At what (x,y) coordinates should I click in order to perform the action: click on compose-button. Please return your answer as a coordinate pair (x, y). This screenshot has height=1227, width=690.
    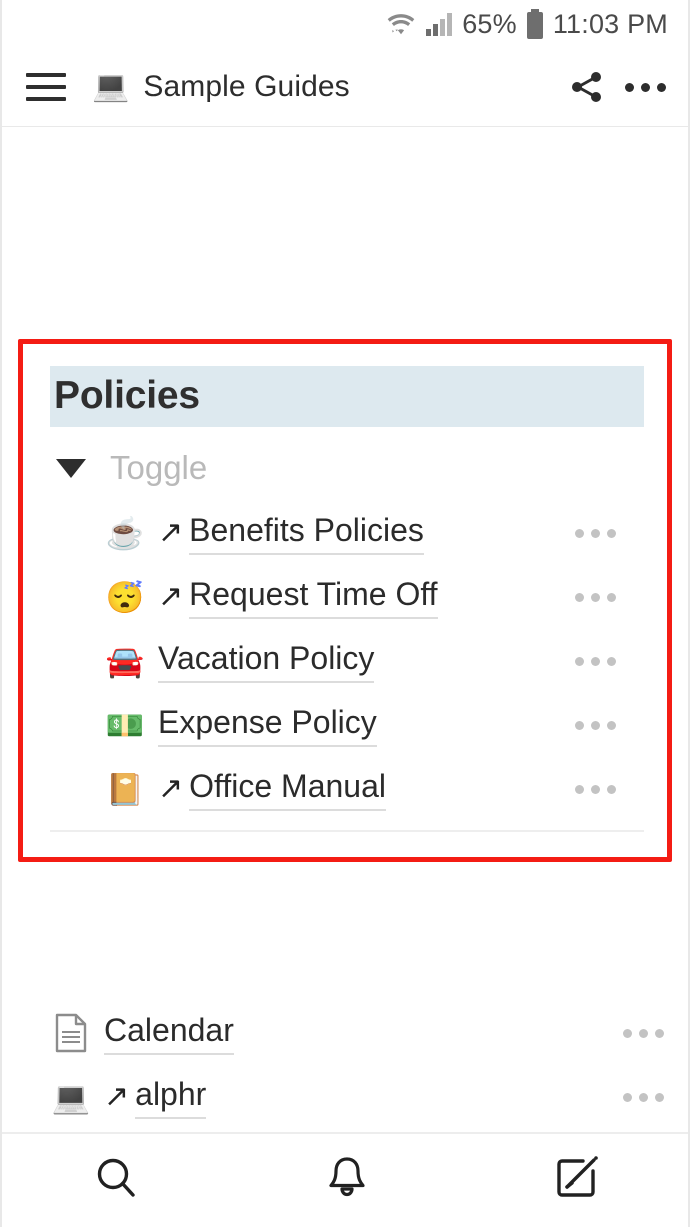
    Looking at the image, I should click on (575, 1180).